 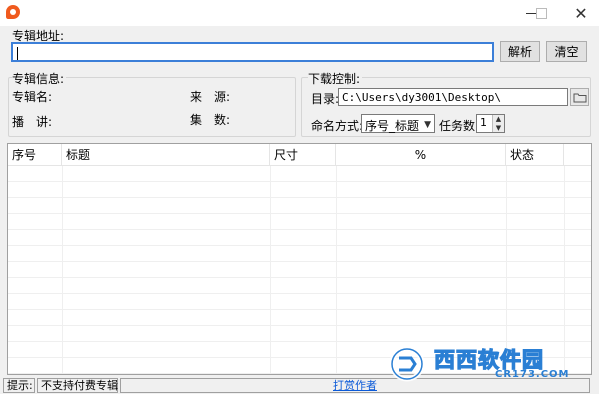 What do you see at coordinates (459, 126) in the screenshot?
I see `tasks-label: 任务数:` at bounding box center [459, 126].